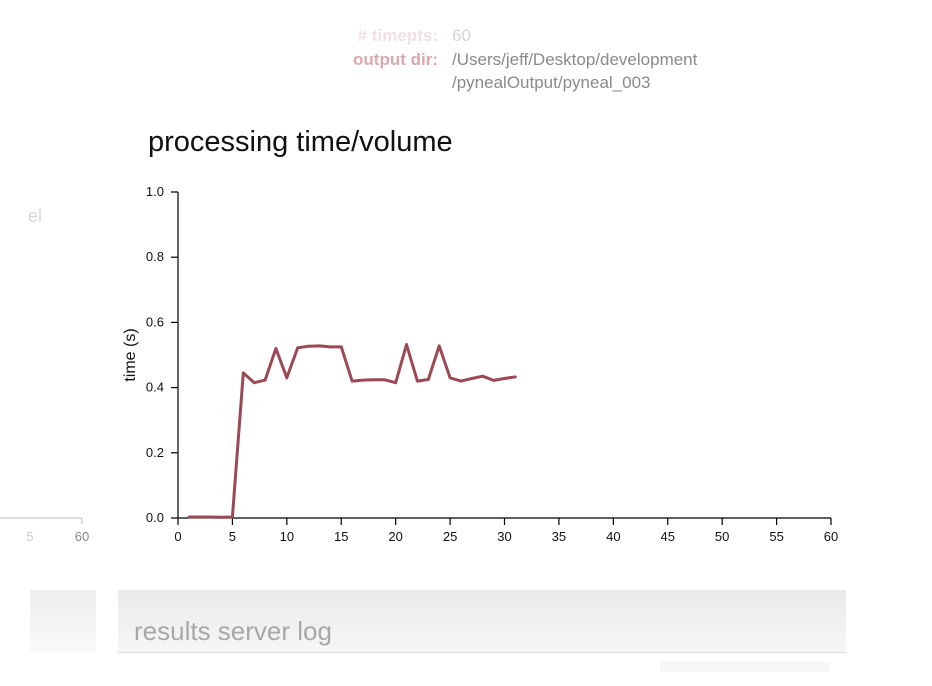 This screenshot has height=686, width=932. I want to click on x-tick-label: 35, so click(559, 536).